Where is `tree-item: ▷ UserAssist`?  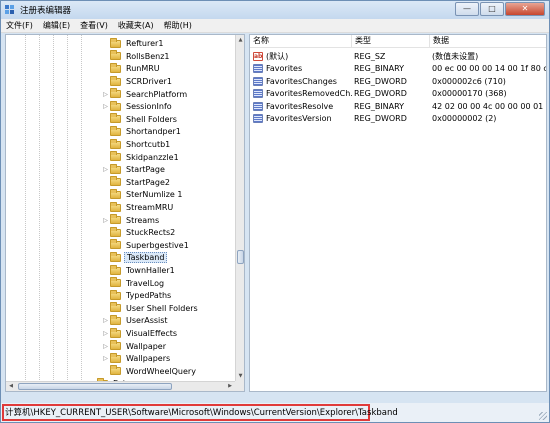
tree-item: ▷ UserAssist is located at coordinates (136, 321).